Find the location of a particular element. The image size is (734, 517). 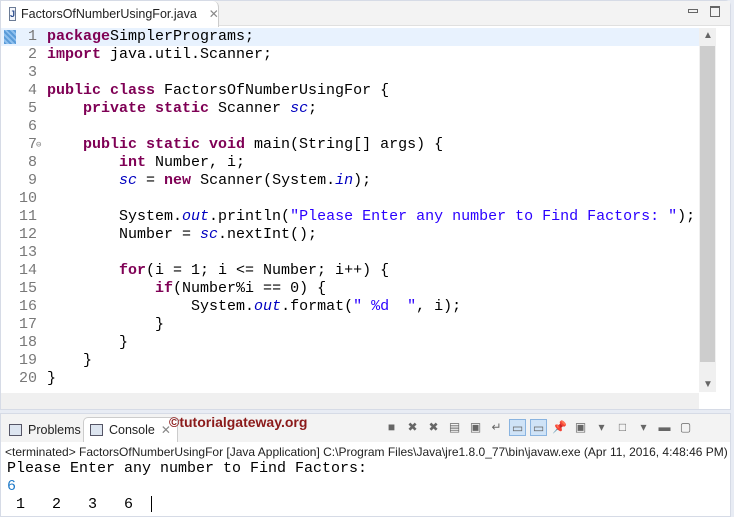

scroll-lock-icon: ▣ is located at coordinates (475, 427).